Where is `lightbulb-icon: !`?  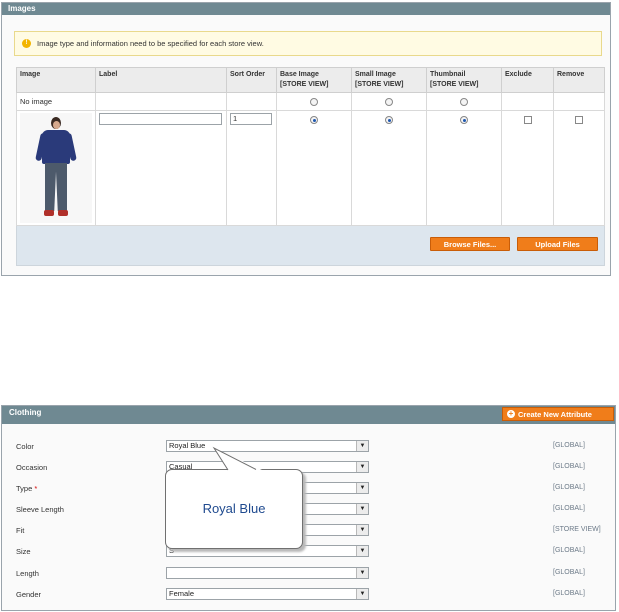
lightbulb-icon: ! is located at coordinates (26, 43).